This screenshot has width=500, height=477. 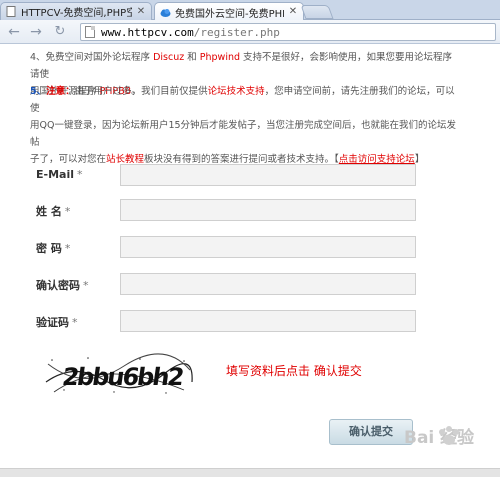 I want to click on name-field, so click(x=268, y=210).